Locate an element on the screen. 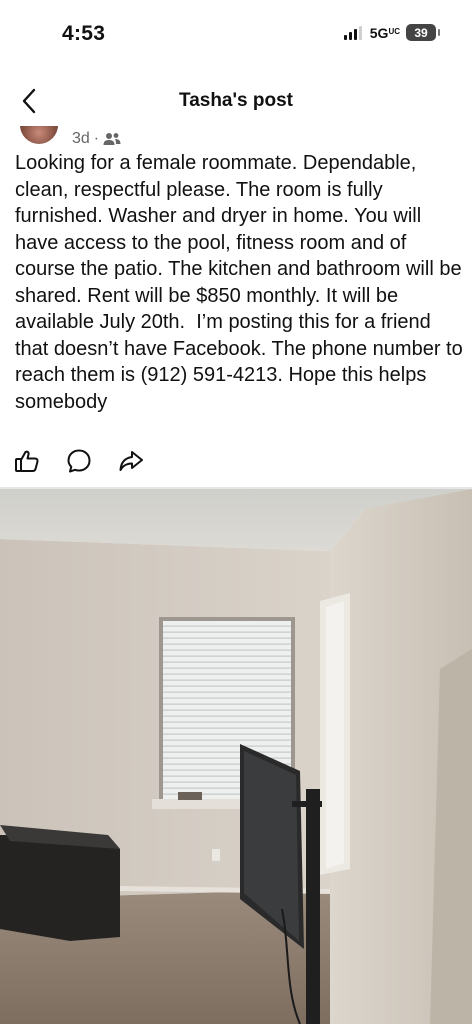 Image resolution: width=472 pixels, height=1024 pixels. comment-bubble-icon is located at coordinates (79, 461).